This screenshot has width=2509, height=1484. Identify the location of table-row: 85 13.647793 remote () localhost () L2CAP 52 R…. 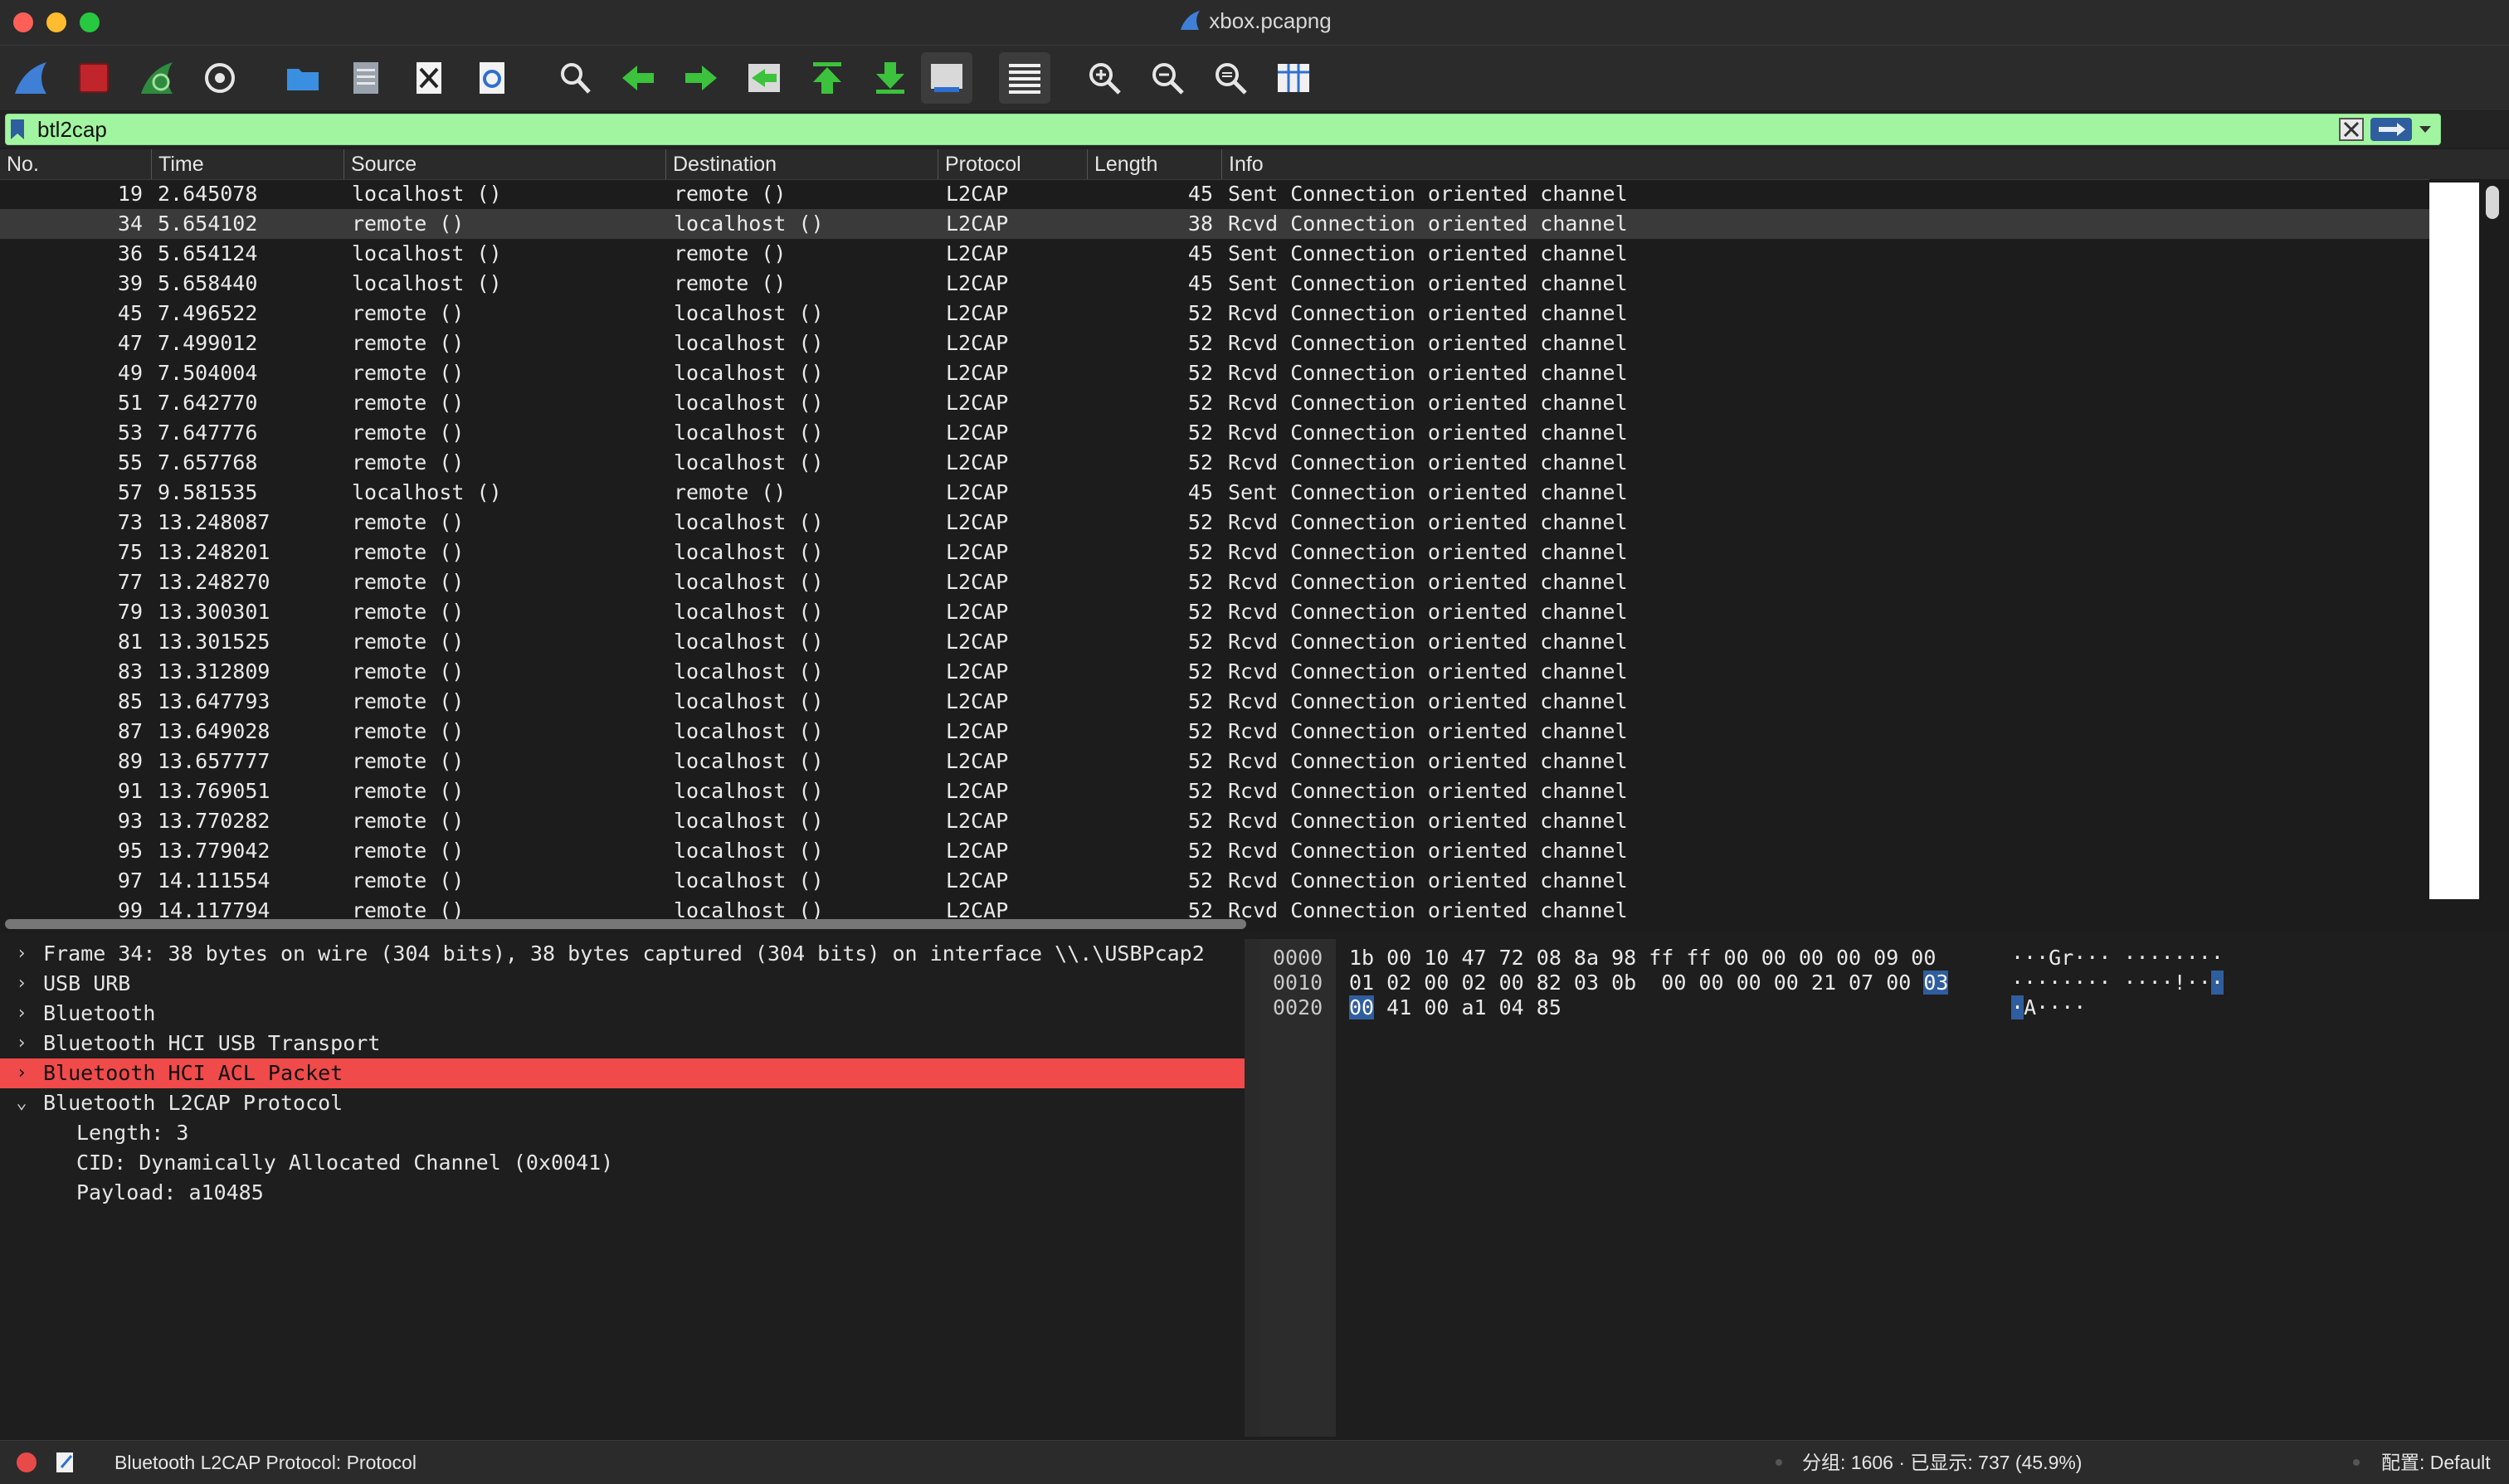
(1214, 702).